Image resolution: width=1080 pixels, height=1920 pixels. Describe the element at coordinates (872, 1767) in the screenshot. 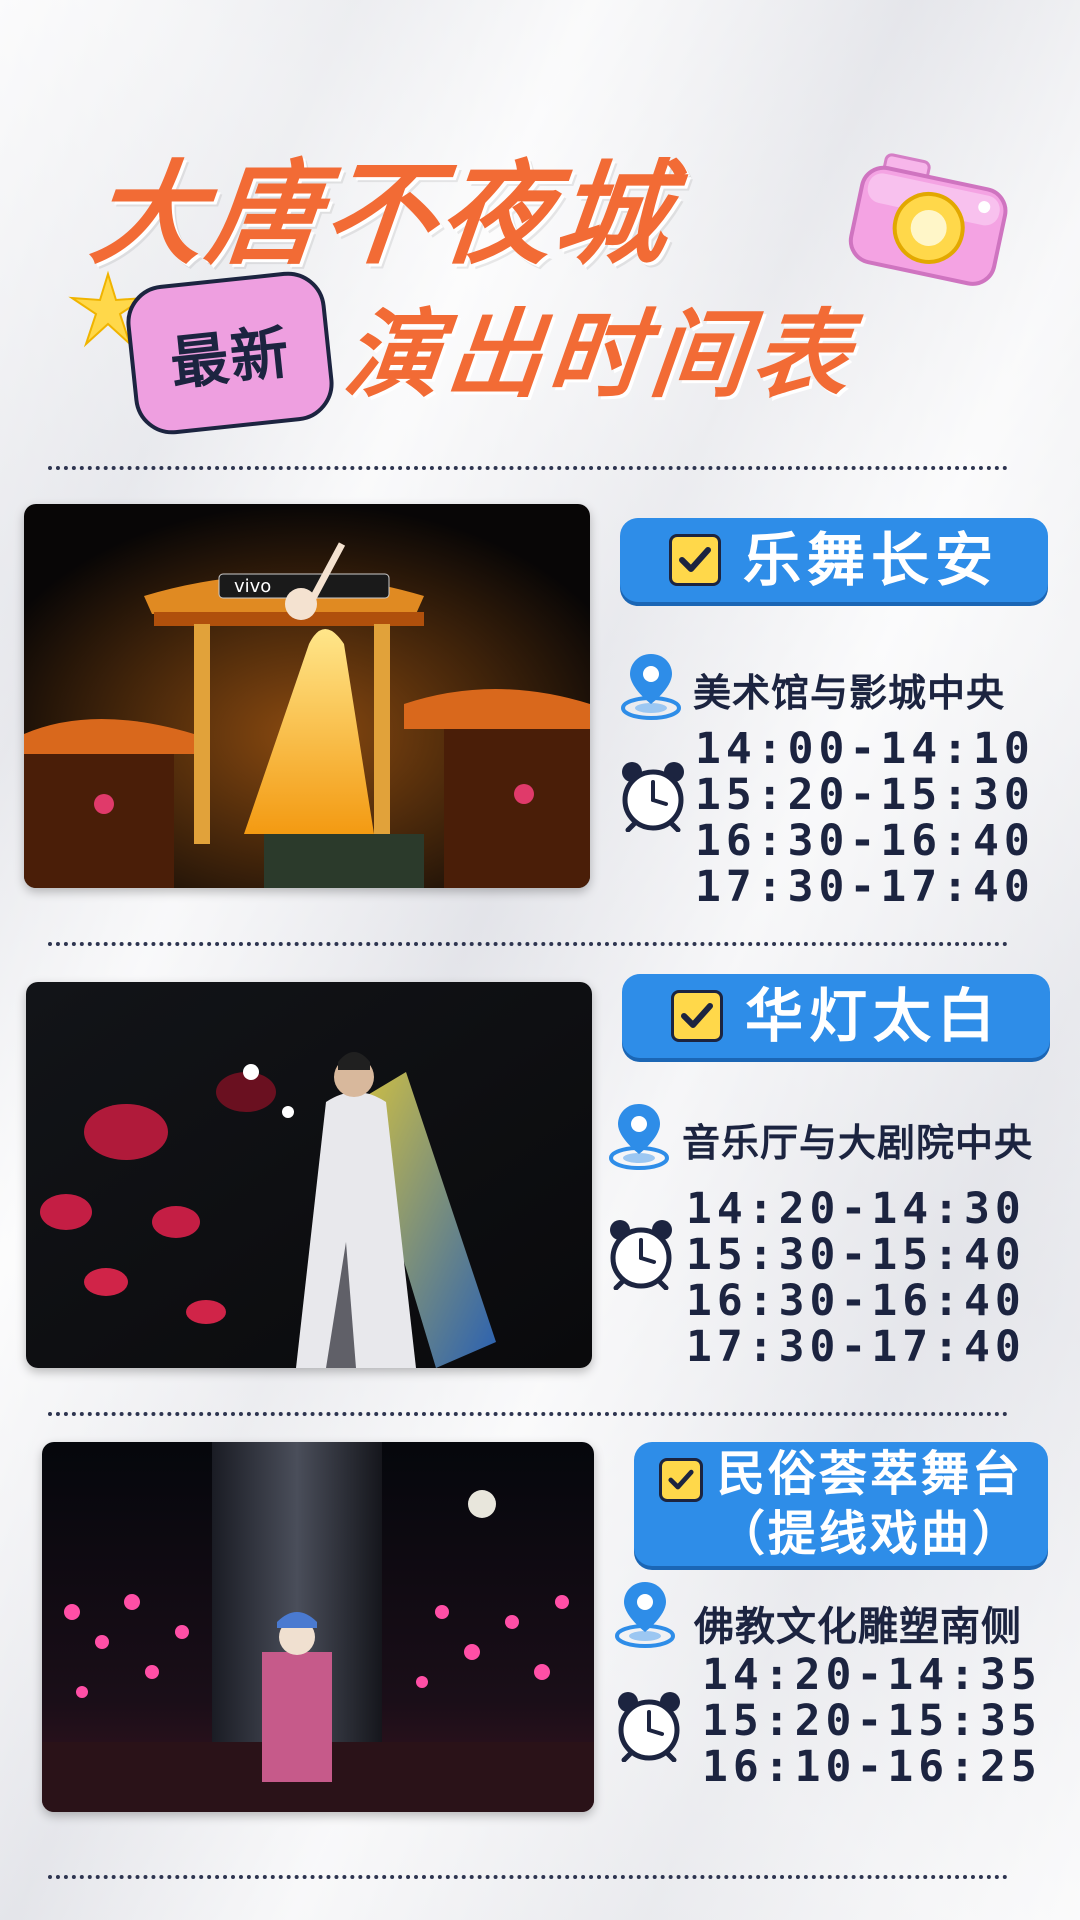

I see `time-slot: 16:10-16:25` at that location.